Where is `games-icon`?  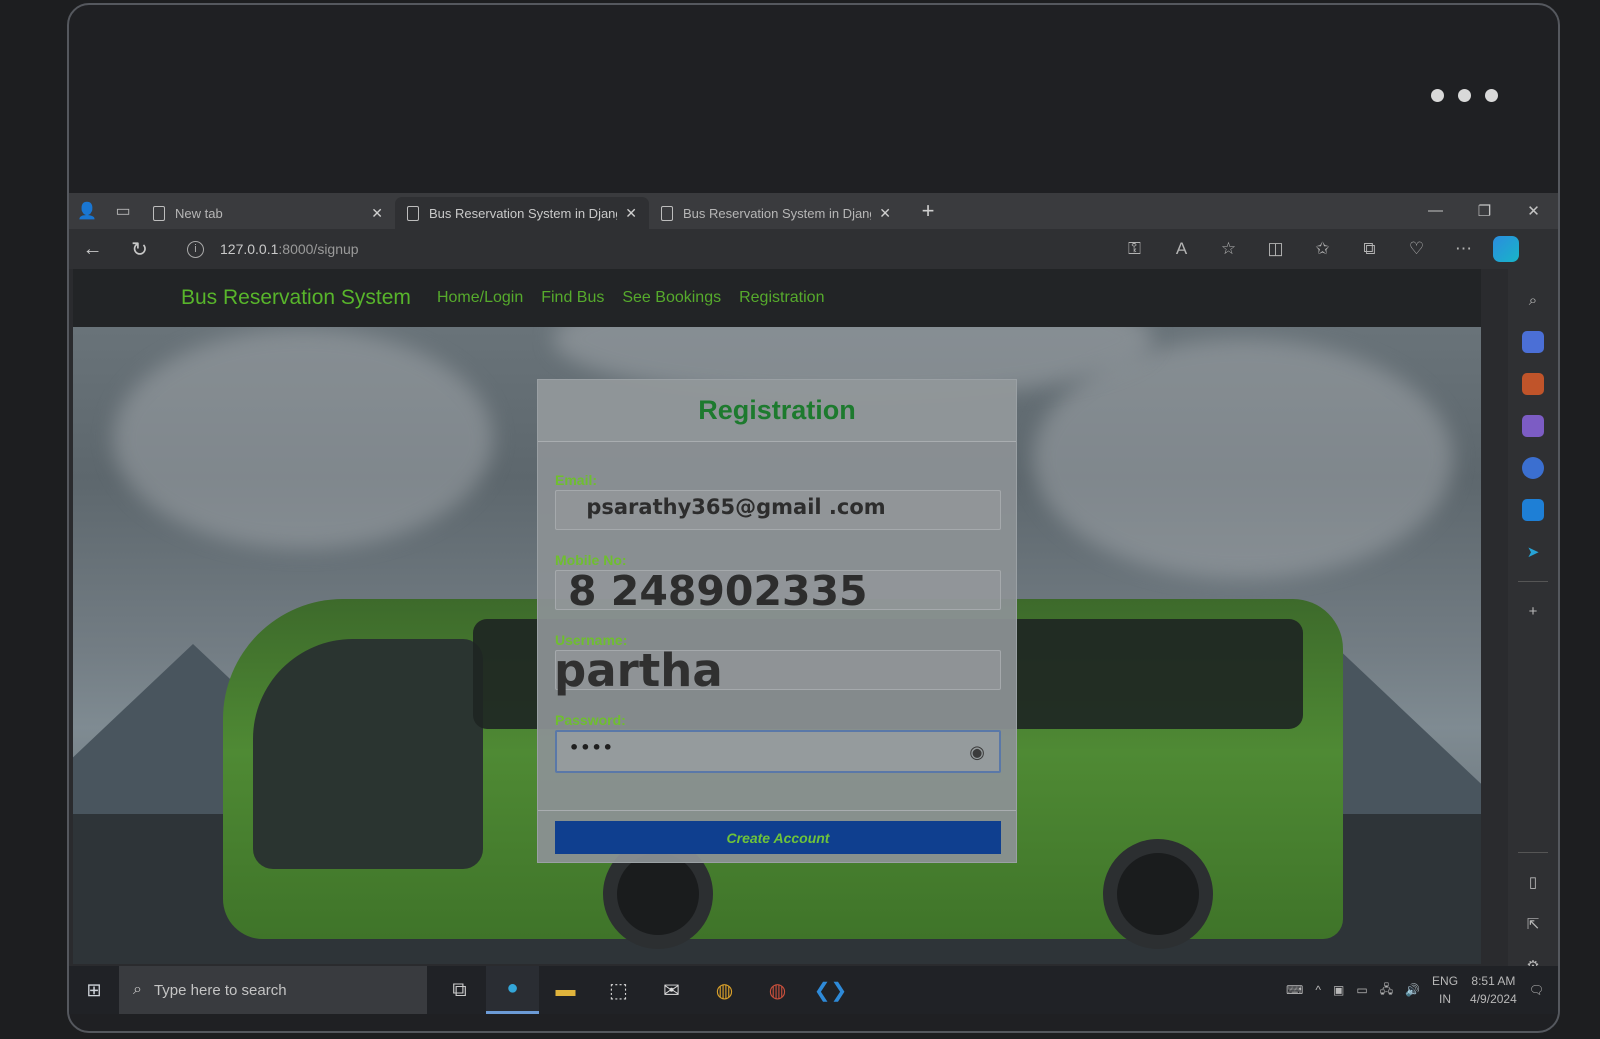 games-icon is located at coordinates (1533, 426).